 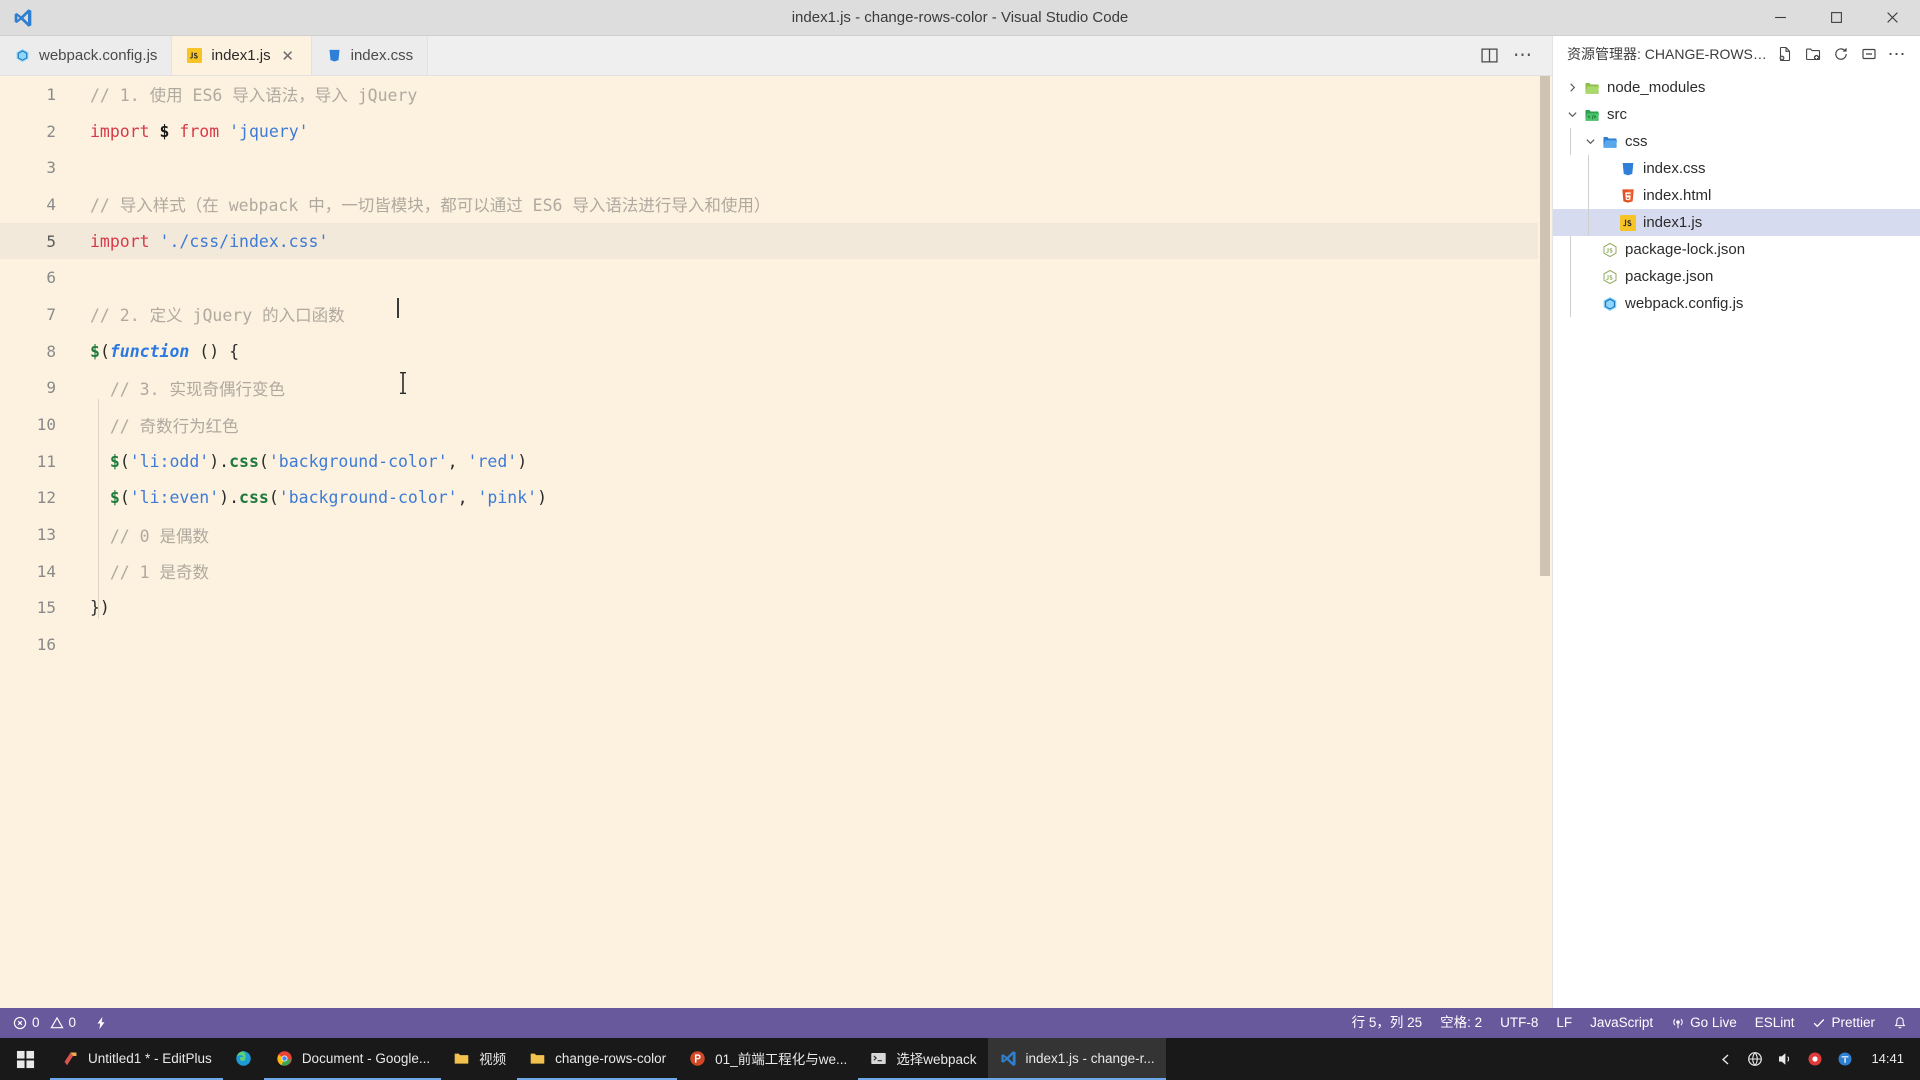 What do you see at coordinates (1869, 54) in the screenshot?
I see `collapse-all-icon` at bounding box center [1869, 54].